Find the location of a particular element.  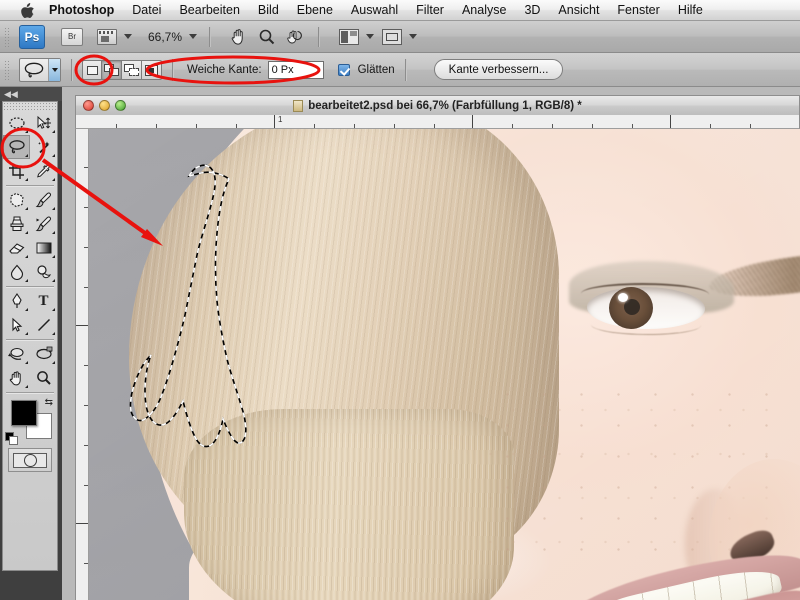

subtract-from-selection-button is located at coordinates (132, 69).